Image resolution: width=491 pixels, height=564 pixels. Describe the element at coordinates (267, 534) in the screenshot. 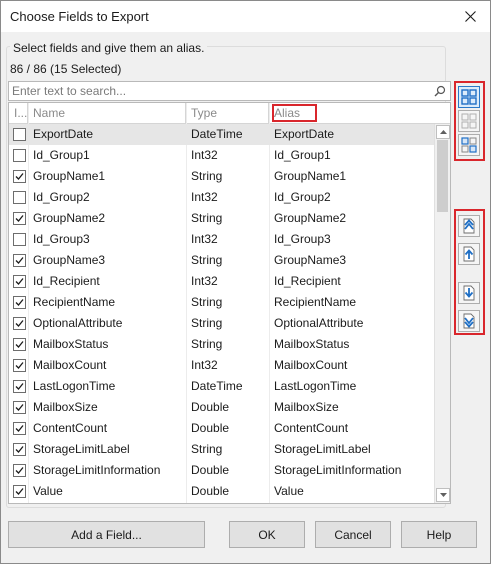

I see `ok-button: OK` at that location.